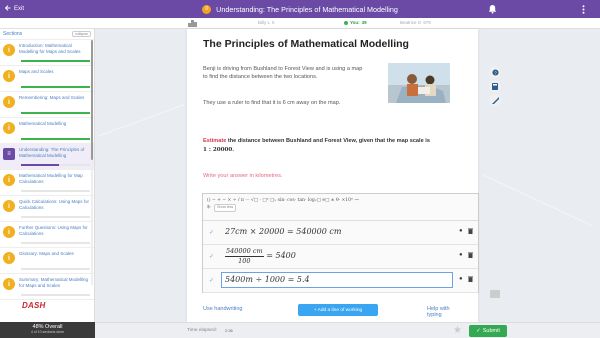 This screenshot has height=338, width=600. I want to click on help-typing-link: Help with typing, so click(445, 312).